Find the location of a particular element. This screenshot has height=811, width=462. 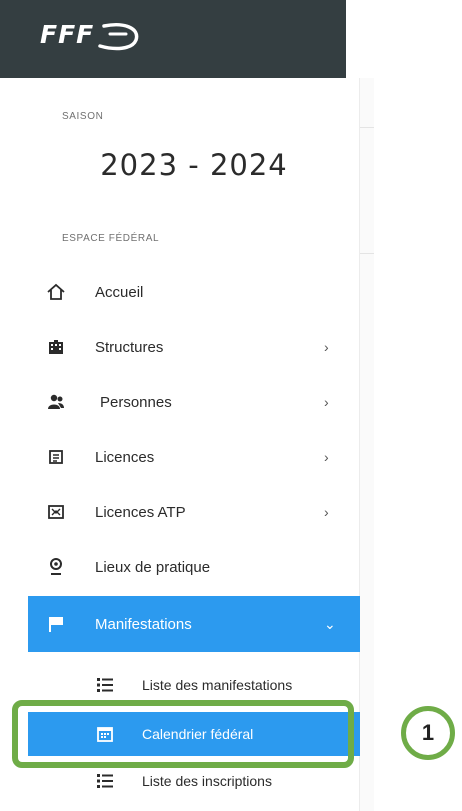

location-pin-icon is located at coordinates (56, 567).